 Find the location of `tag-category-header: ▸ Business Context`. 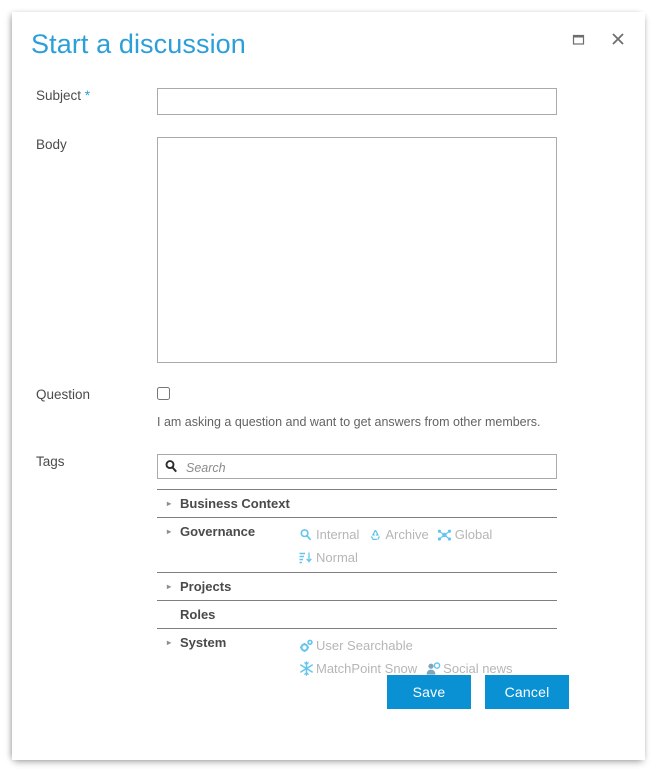

tag-category-header: ▸ Business Context is located at coordinates (227, 504).